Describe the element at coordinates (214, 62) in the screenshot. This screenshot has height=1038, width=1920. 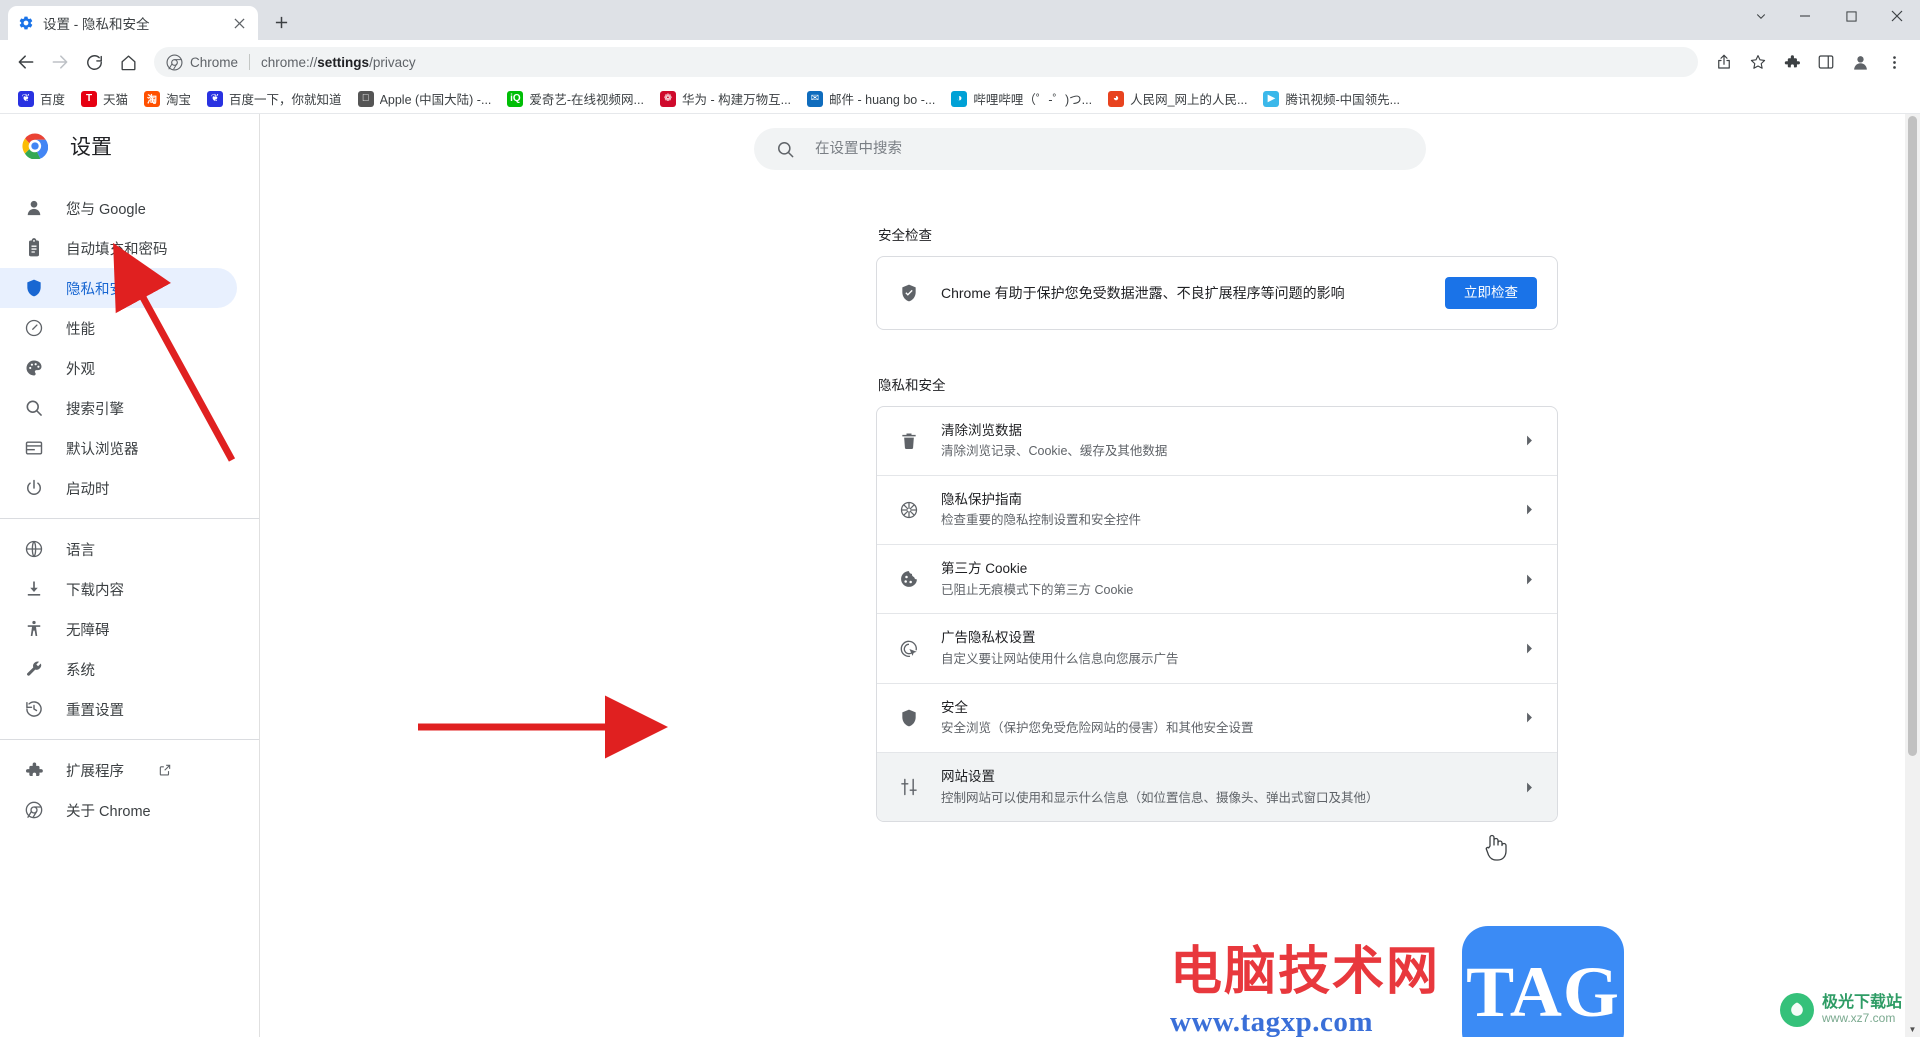
I see `omnibox-chip-label: Chrome` at that location.